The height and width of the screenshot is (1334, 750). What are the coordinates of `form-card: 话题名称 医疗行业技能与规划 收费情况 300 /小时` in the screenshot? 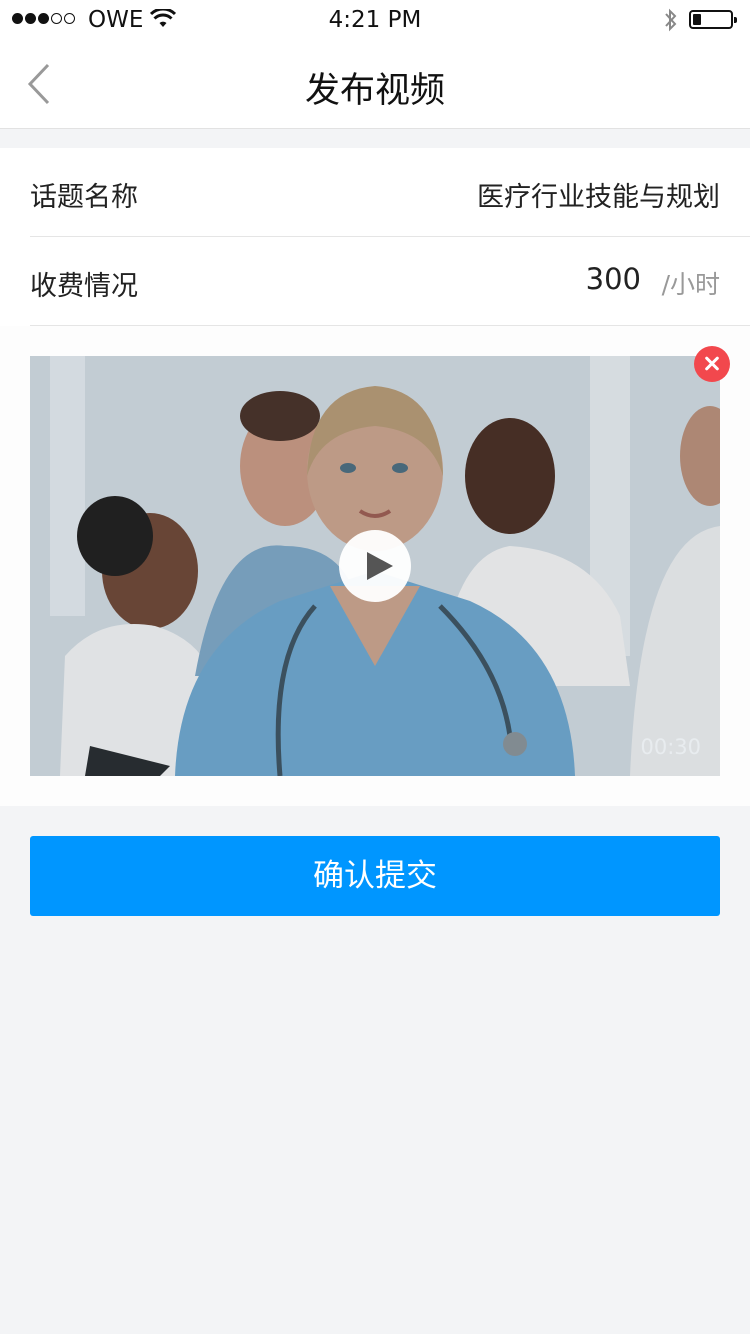 It's located at (375, 237).